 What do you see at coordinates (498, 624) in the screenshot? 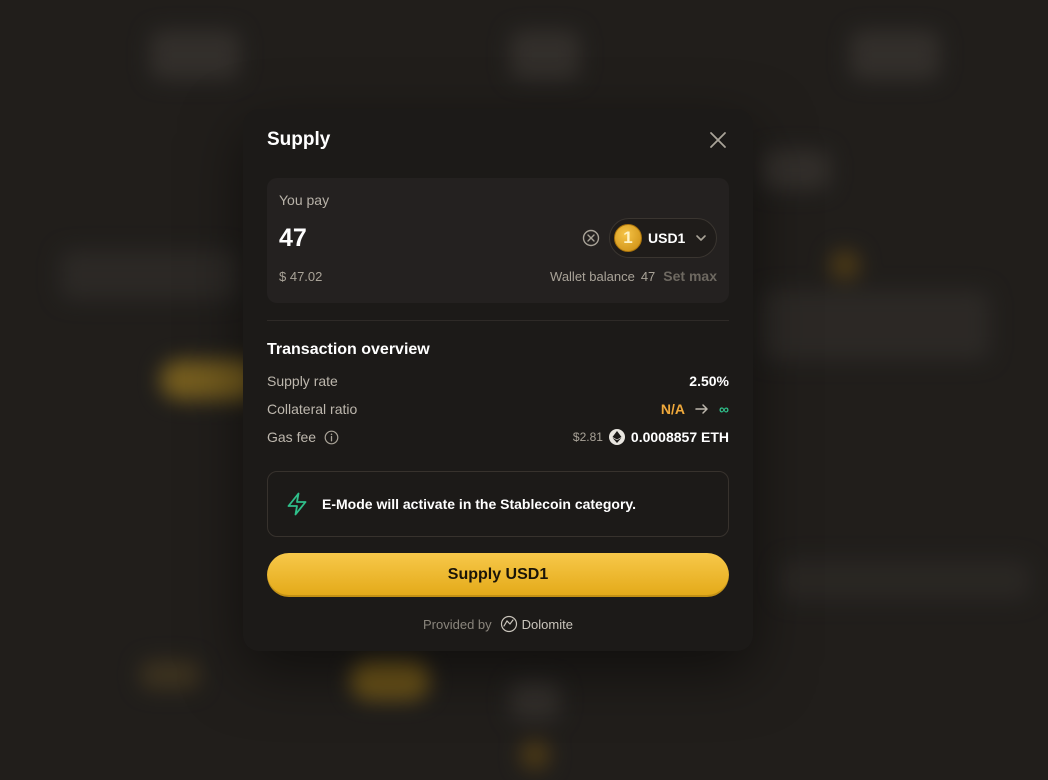
I see `provided-by: Provided by Dolomite` at bounding box center [498, 624].